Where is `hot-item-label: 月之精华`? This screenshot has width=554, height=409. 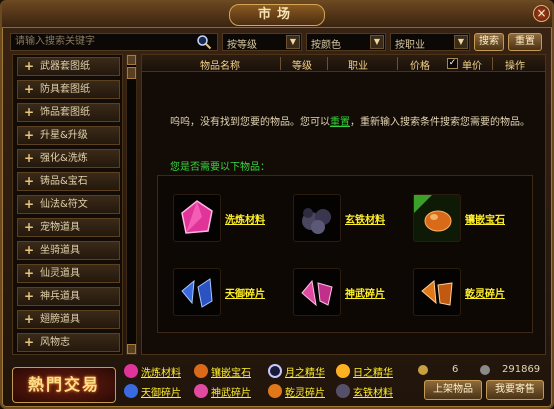
hot-item-label: 月之精华 is located at coordinates (305, 371).